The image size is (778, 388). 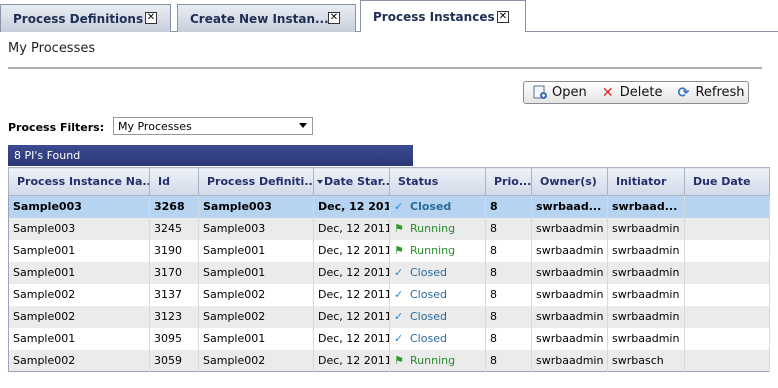 I want to click on column-header-id: Id, so click(x=174, y=181).